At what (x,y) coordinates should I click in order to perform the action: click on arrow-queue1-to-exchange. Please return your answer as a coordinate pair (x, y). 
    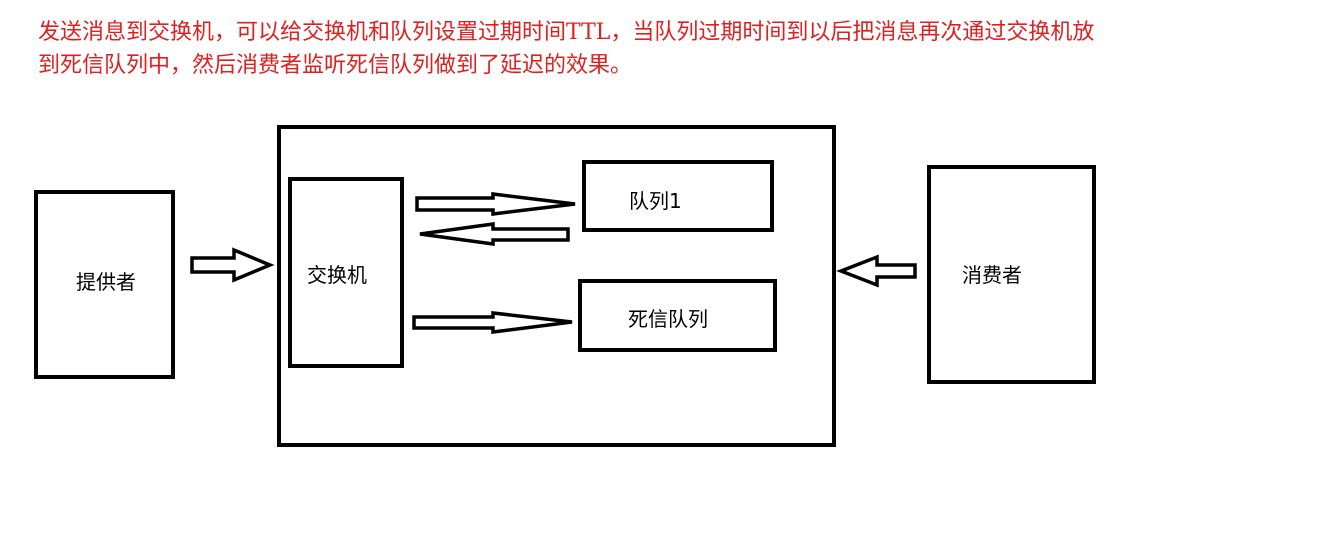
    Looking at the image, I should click on (494, 234).